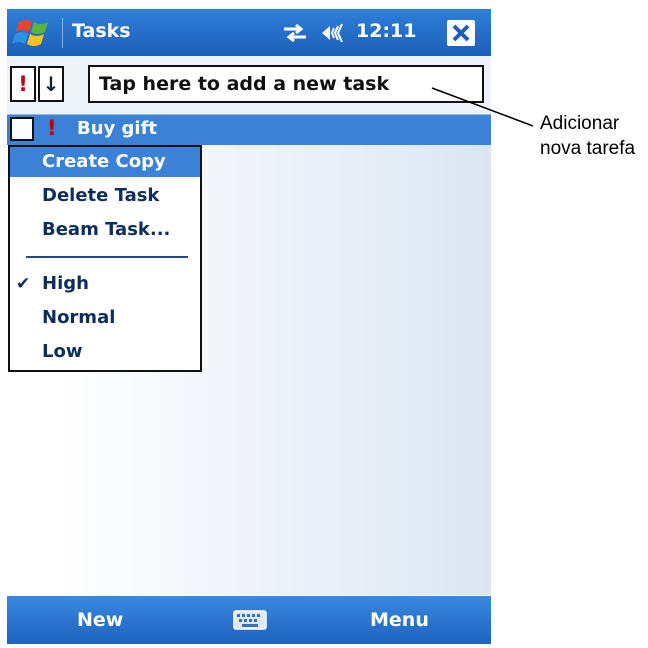  I want to click on callout-line-2: nova tarefa, so click(588, 148).